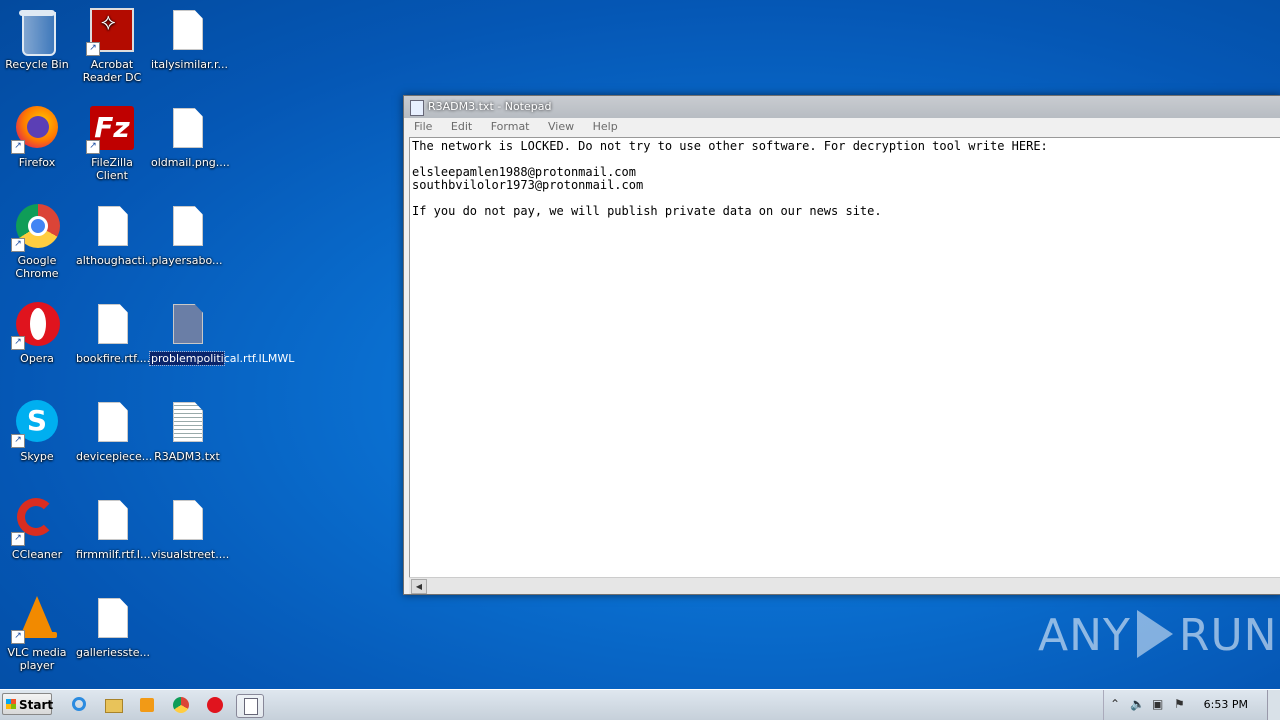  What do you see at coordinates (842, 107) in the screenshot?
I see `notepad-title-bar: R3ADM3.txt - Notepad` at bounding box center [842, 107].